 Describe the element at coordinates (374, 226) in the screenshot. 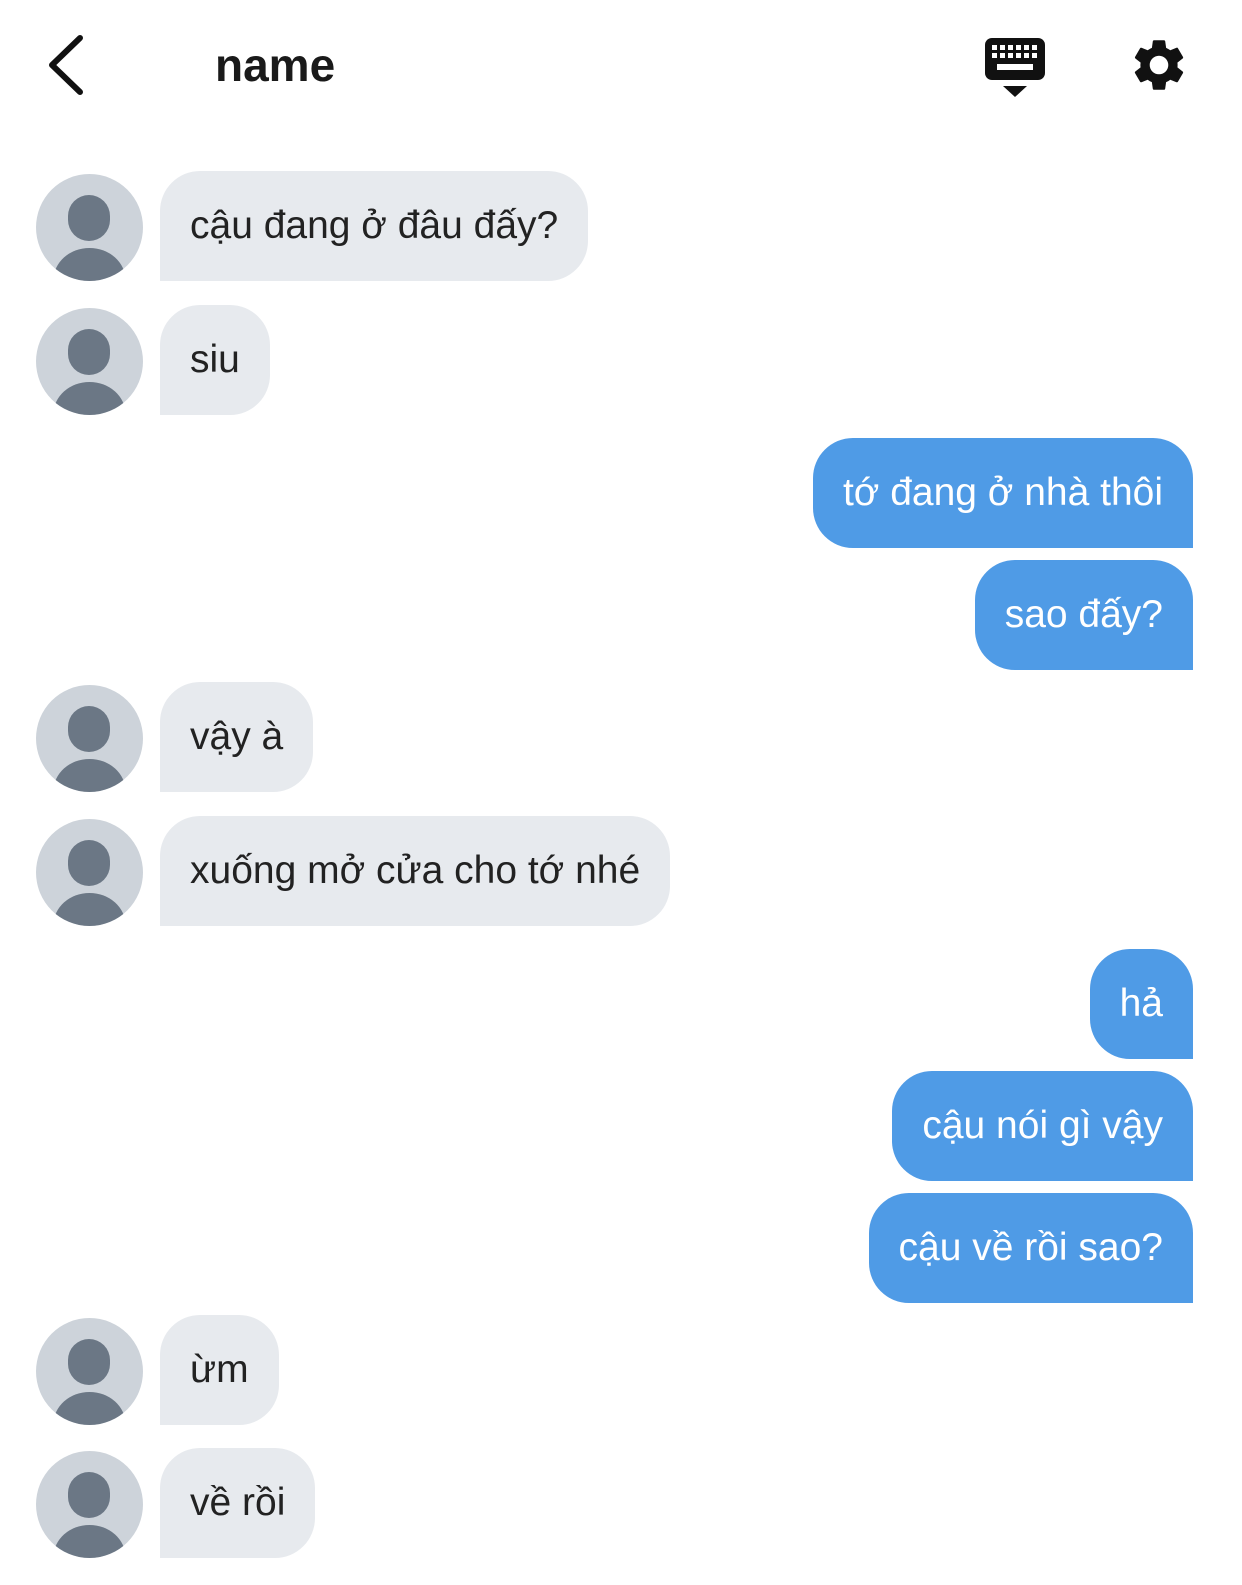

I see `message-bubble-incoming: cậu đang ở đâu đấy?` at that location.